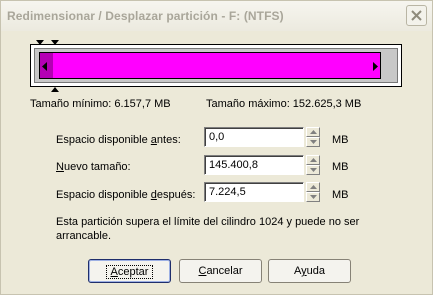 This screenshot has width=433, height=295. Describe the element at coordinates (55, 89) in the screenshot. I see `min-marker-bottom` at that location.